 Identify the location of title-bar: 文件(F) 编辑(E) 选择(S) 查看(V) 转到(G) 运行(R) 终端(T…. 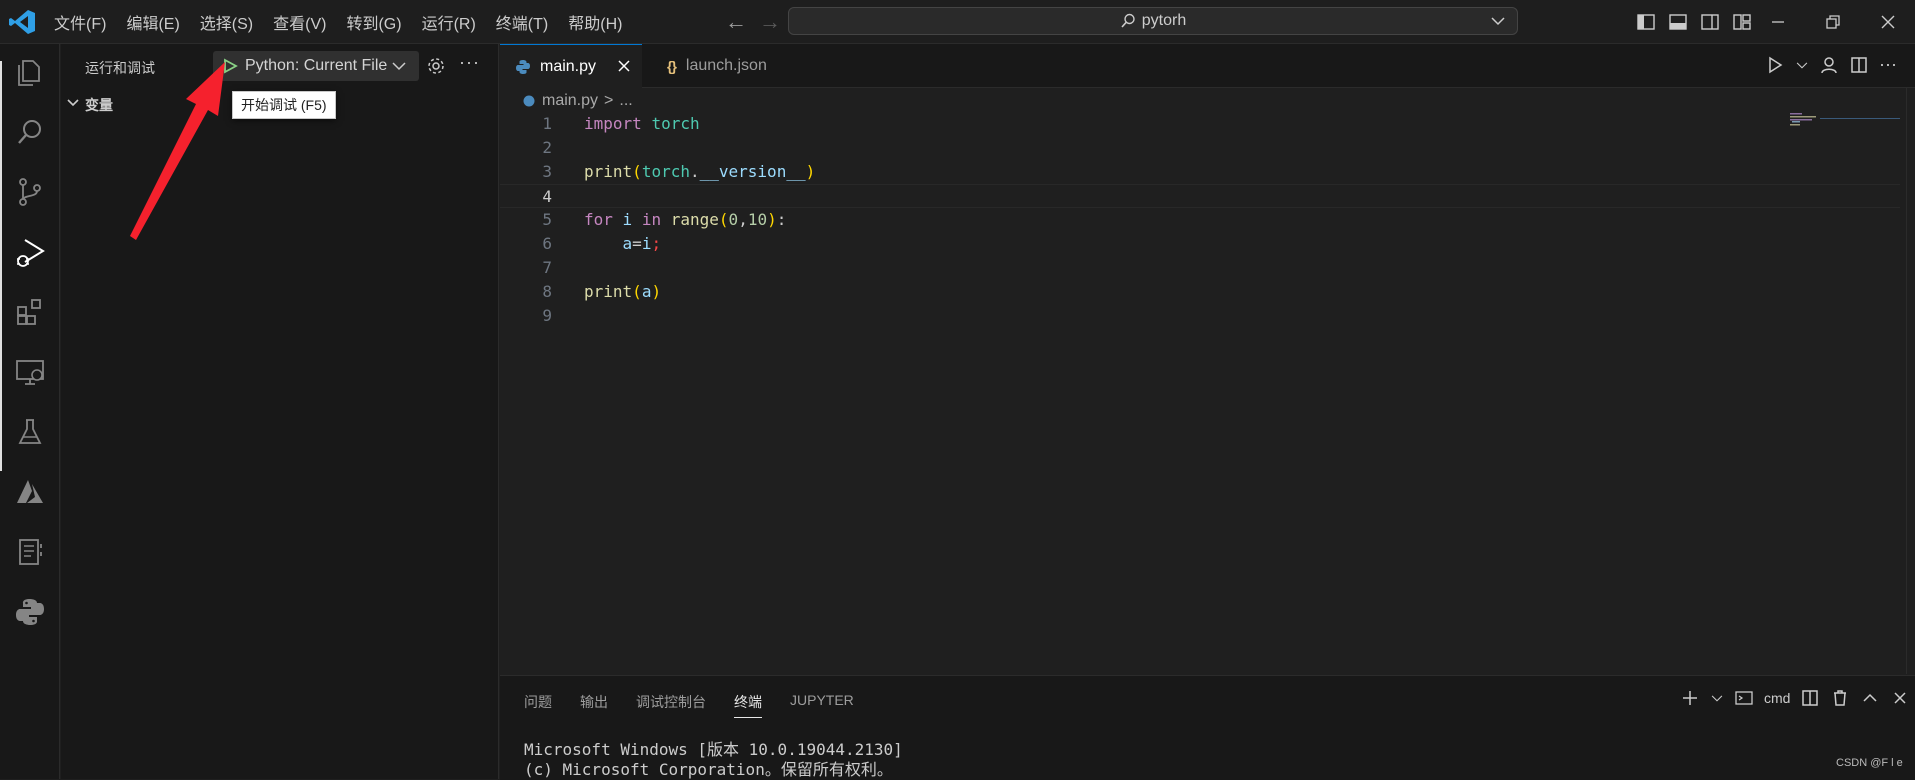
(957, 22).